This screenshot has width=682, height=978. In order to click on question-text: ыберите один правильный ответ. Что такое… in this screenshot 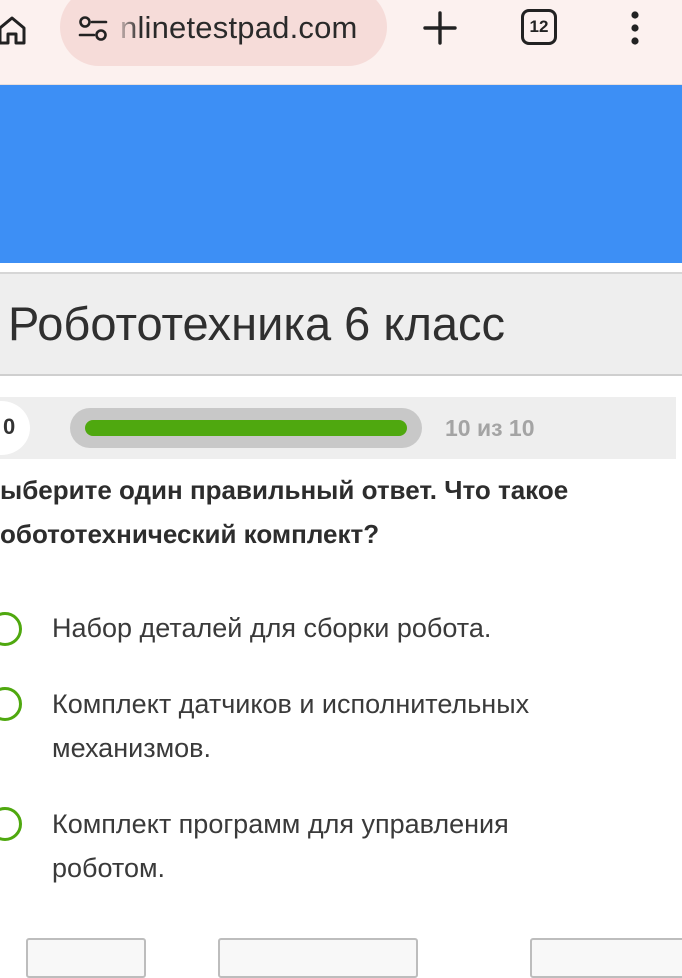, I will do `click(330, 512)`.